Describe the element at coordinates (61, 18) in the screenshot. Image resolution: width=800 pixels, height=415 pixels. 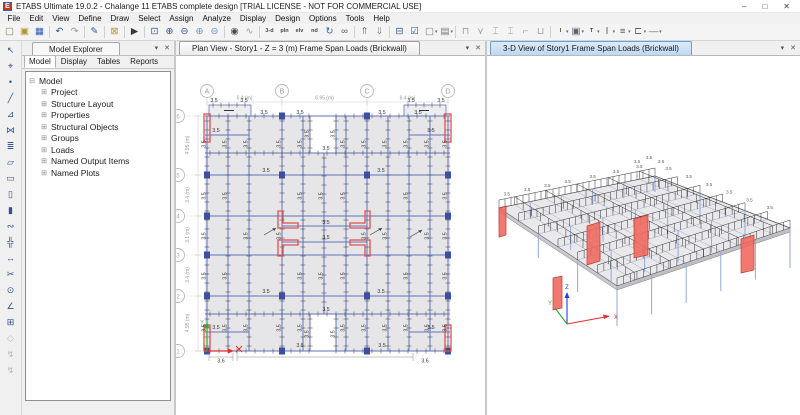
I see `menu-view: View` at that location.